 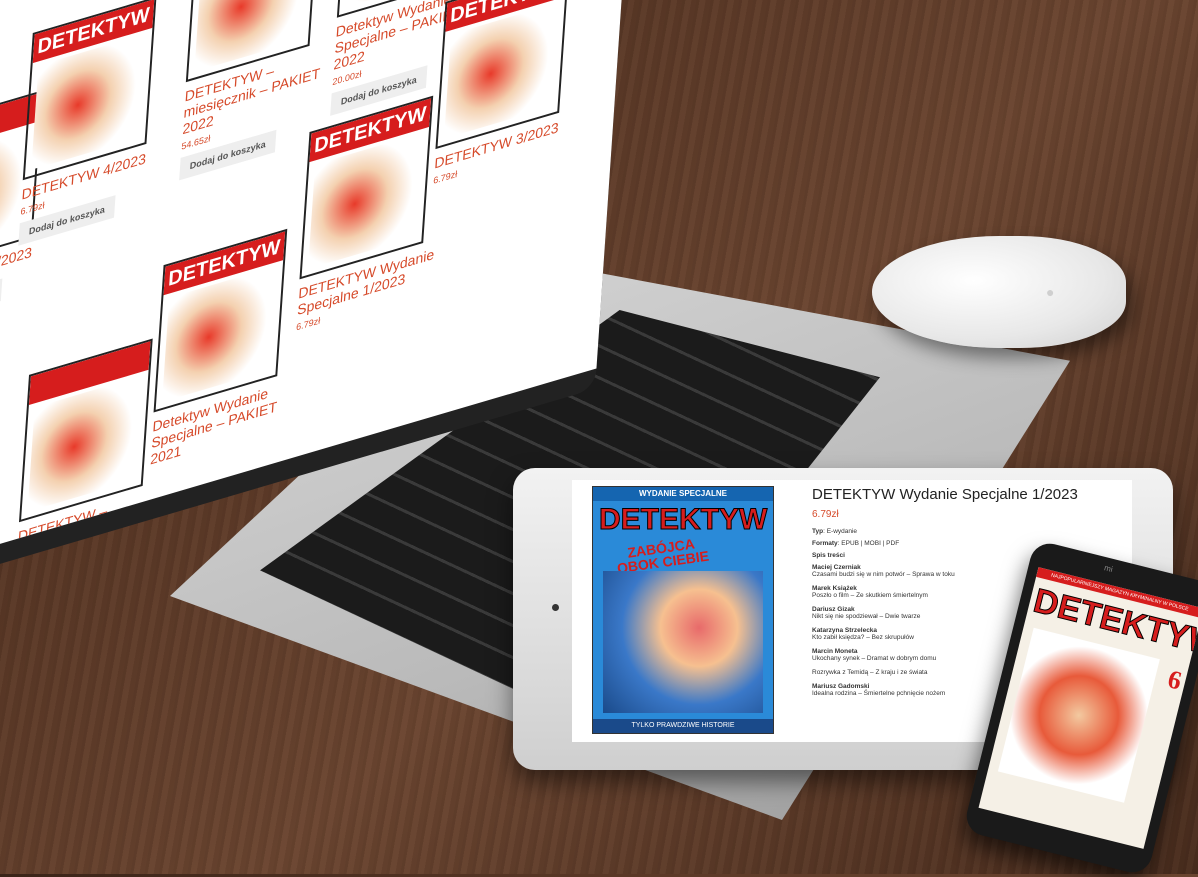 I want to click on product-type: Typ: E-wydanie, so click(x=967, y=531).